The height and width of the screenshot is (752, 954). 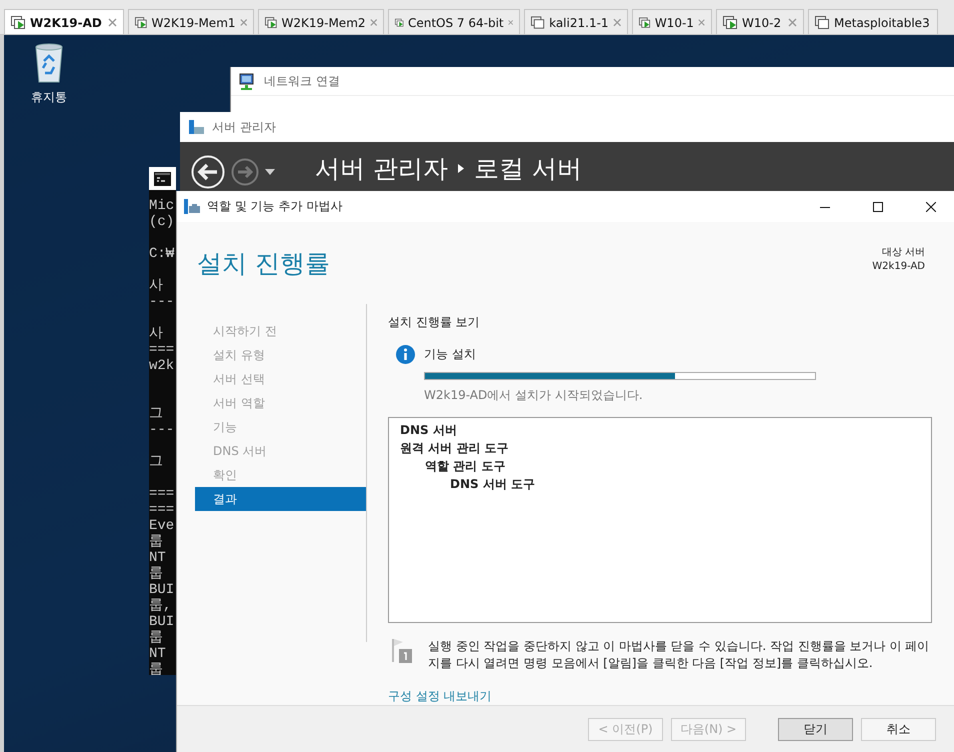 I want to click on window-title: 서버 관리자, so click(x=244, y=127).